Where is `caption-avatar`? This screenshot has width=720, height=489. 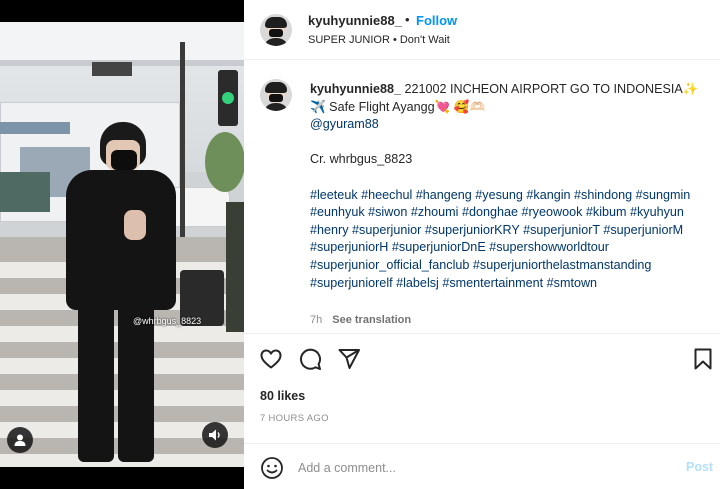
caption-avatar is located at coordinates (276, 95).